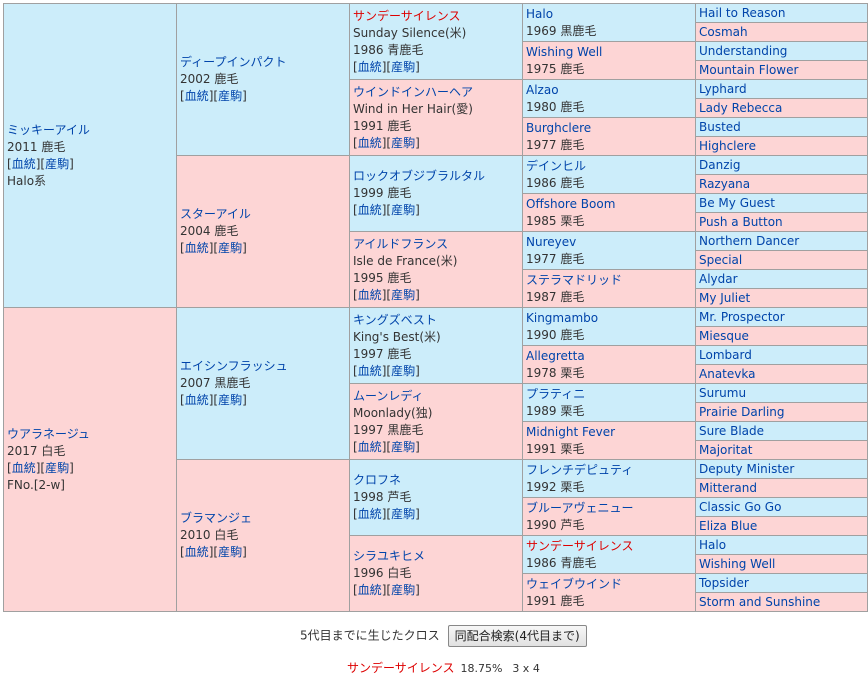 Image resolution: width=868 pixels, height=678 pixels. Describe the element at coordinates (746, 469) in the screenshot. I see `g5-name-link: Deputy Minister` at that location.